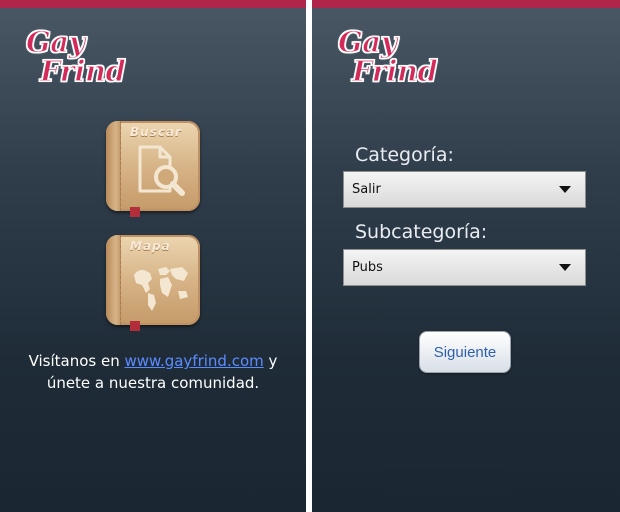 The width and height of the screenshot is (620, 512). What do you see at coordinates (161, 289) in the screenshot?
I see `world-map-icon` at bounding box center [161, 289].